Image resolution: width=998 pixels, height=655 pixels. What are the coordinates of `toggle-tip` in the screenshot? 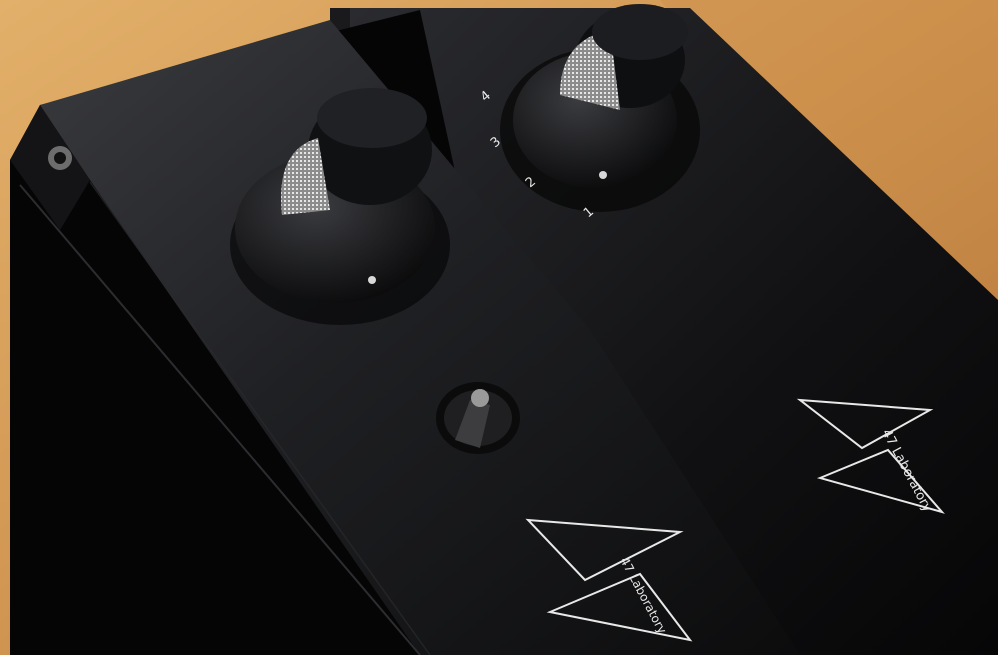 It's located at (480, 398).